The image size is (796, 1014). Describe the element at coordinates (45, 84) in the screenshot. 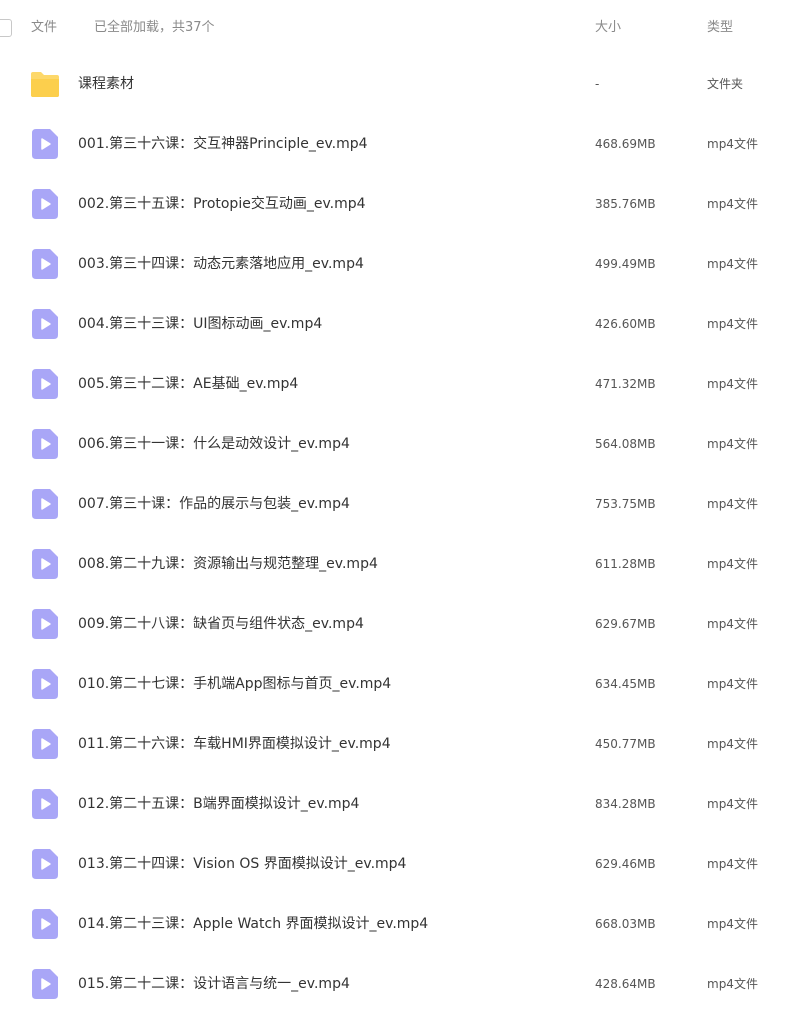

I see `folder-icon` at that location.